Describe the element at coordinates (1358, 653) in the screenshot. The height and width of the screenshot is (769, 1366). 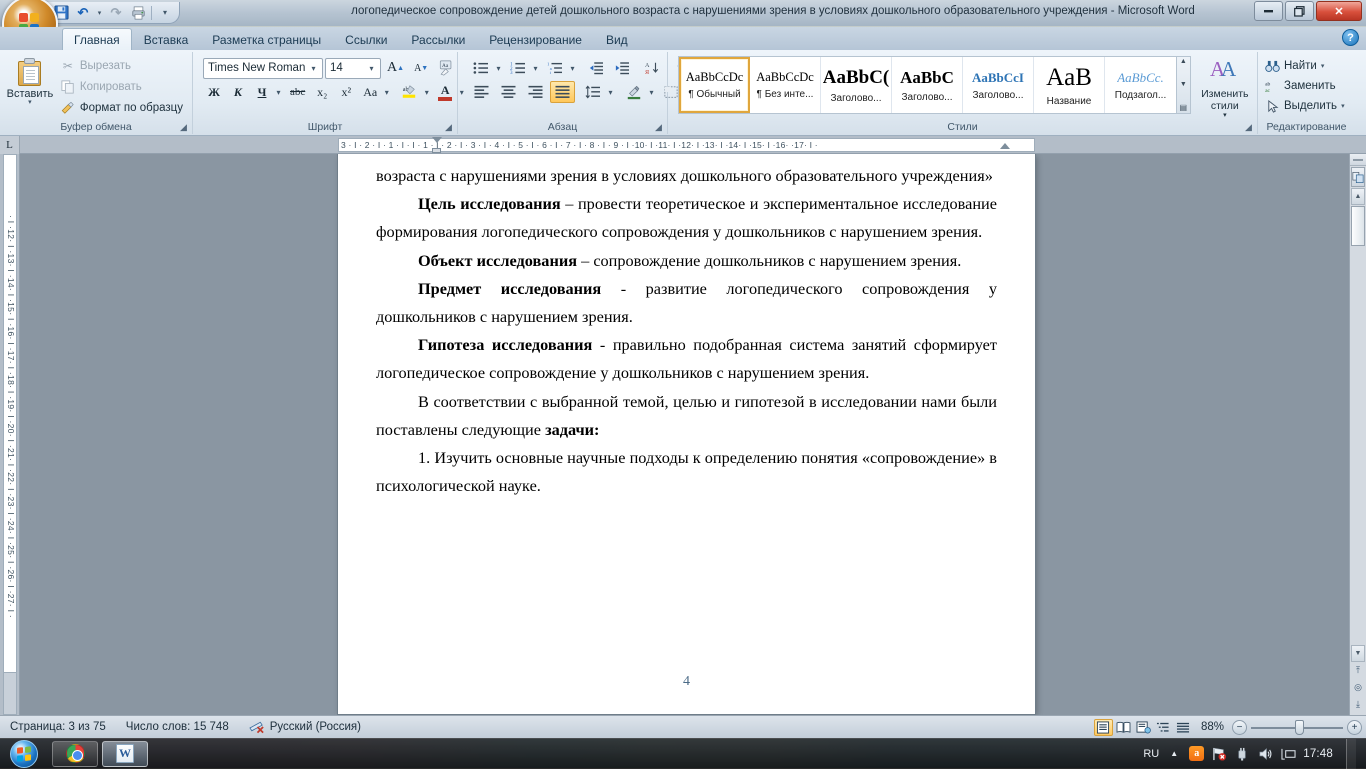
I see `scroll-down-arrow: ▼` at that location.